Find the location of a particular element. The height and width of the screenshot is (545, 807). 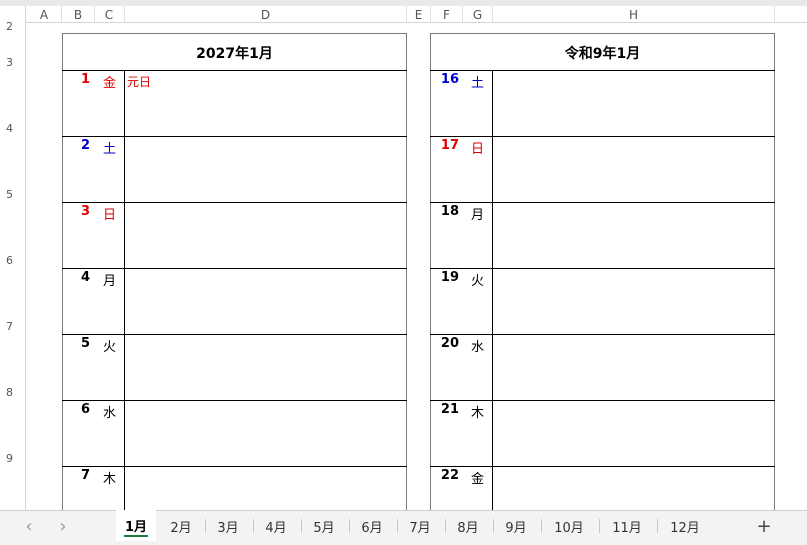

add-sheet-button: + is located at coordinates (764, 526).